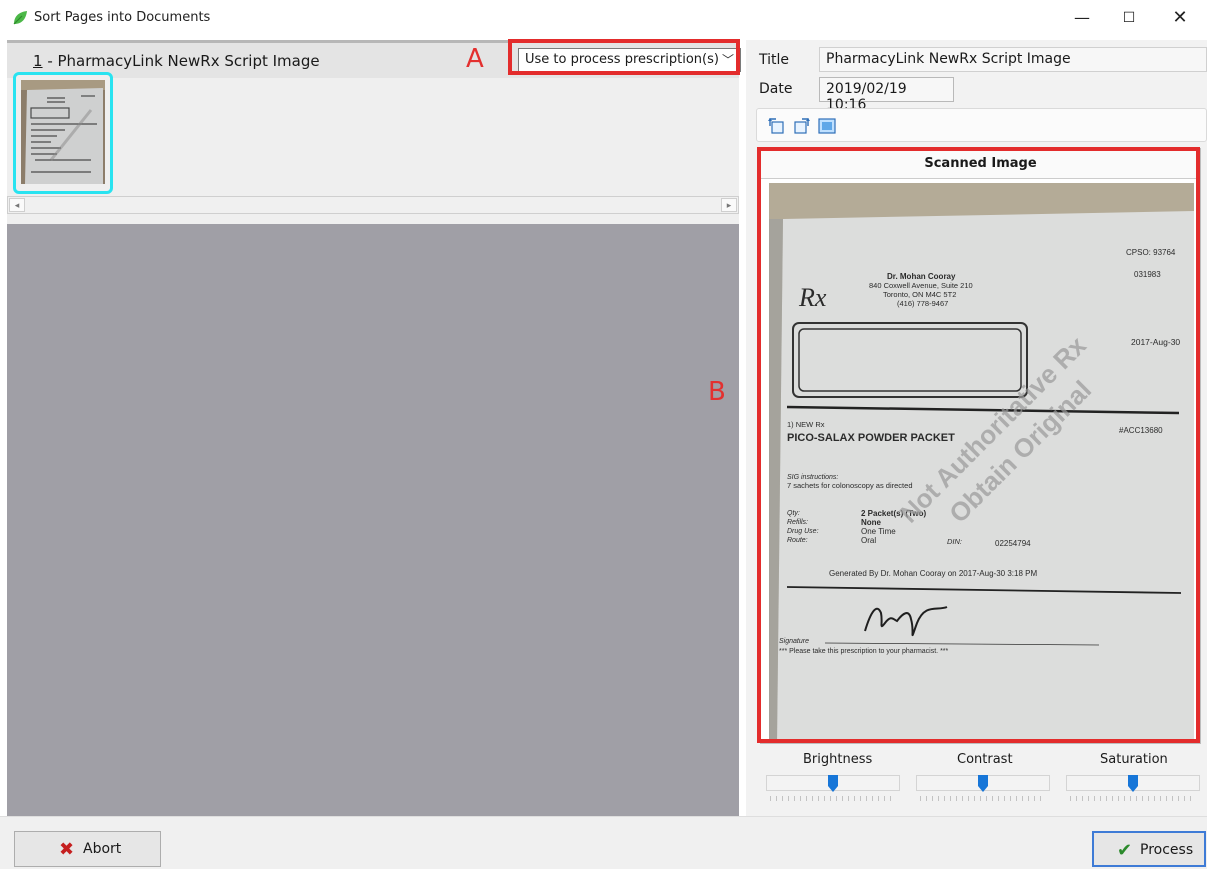 This screenshot has width=1207, height=869. What do you see at coordinates (1134, 759) in the screenshot?
I see `saturation-label: Saturation` at bounding box center [1134, 759].